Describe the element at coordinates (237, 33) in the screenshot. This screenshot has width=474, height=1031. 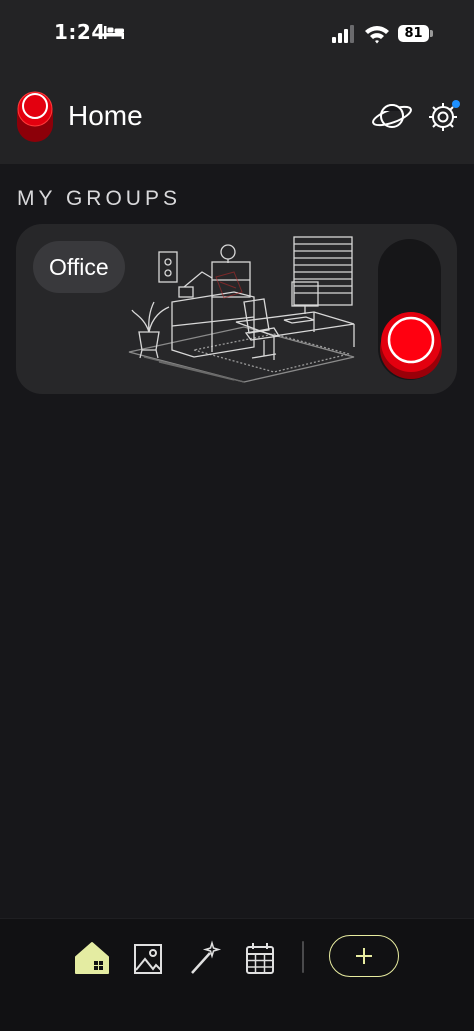
I see `status-bar: 1:24 81` at that location.